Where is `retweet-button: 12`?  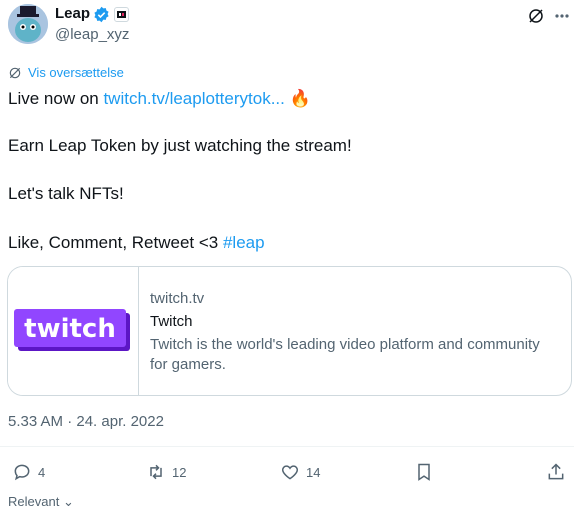
retweet-button: 12 is located at coordinates (166, 472).